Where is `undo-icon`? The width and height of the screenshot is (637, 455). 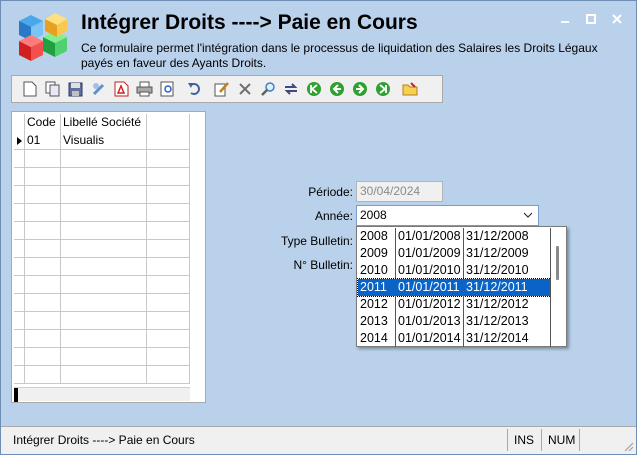 undo-icon is located at coordinates (193, 89).